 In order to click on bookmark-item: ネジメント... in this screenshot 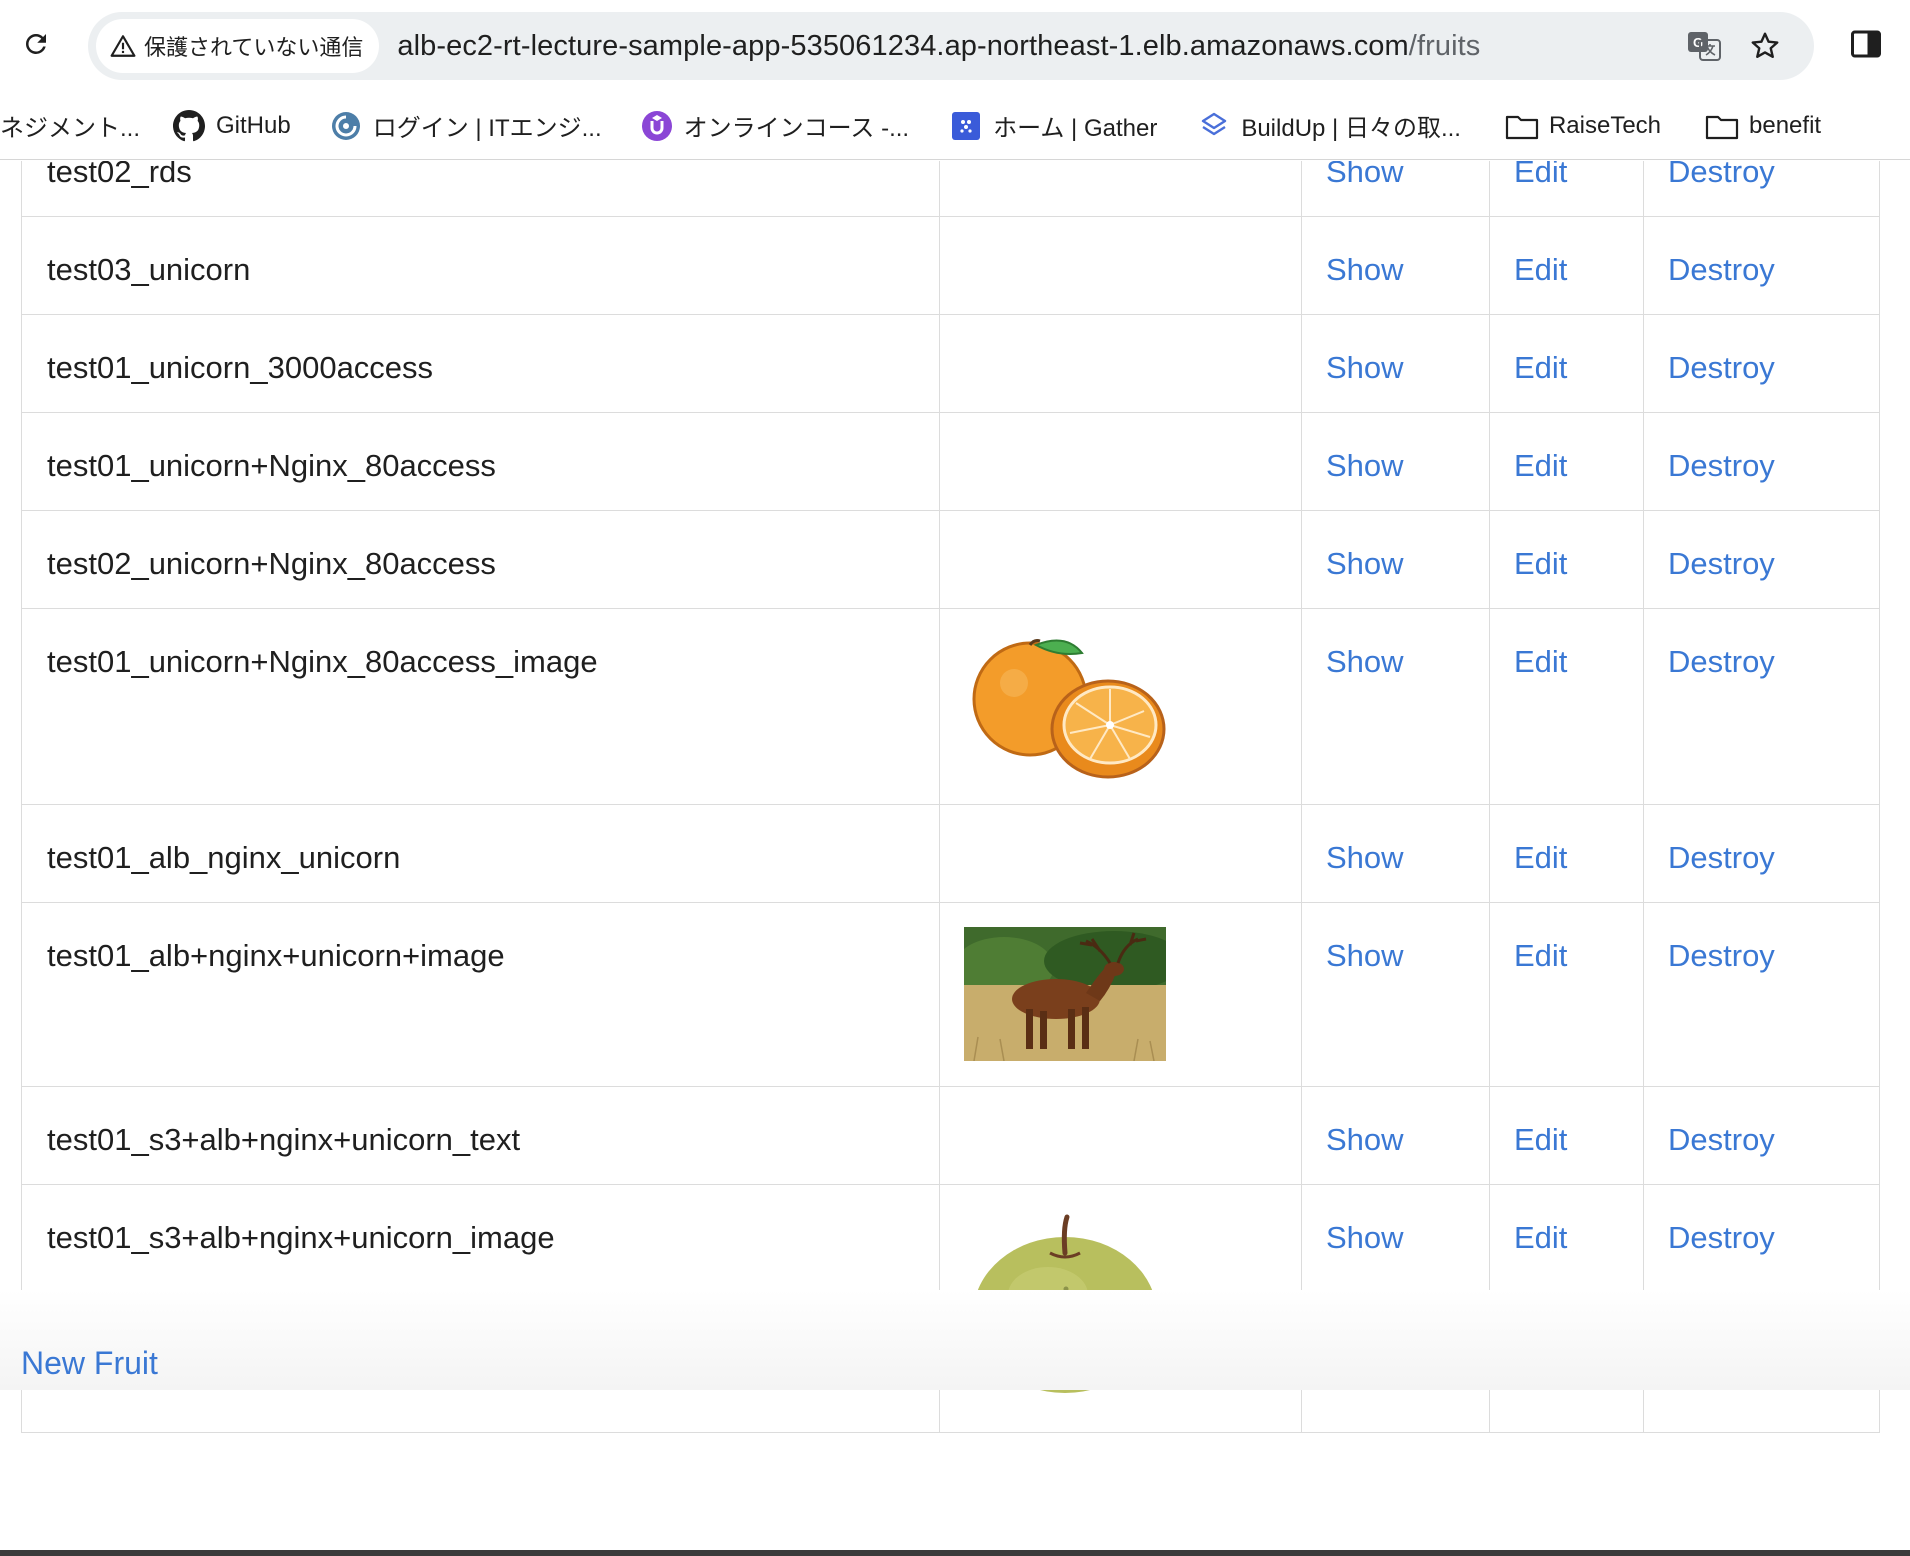, I will do `click(70, 126)`.